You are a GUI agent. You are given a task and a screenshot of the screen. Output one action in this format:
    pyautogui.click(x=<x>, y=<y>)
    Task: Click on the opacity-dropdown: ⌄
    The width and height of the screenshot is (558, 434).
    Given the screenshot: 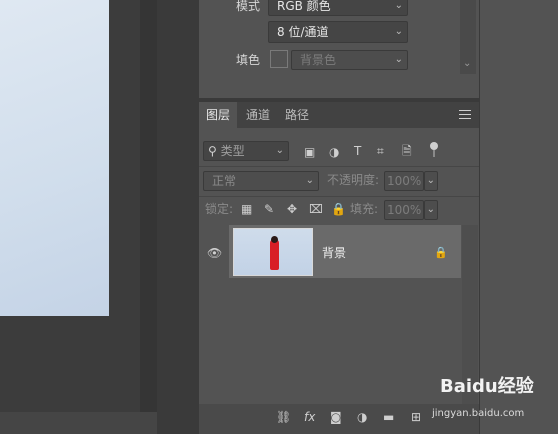 What is the action you would take?
    pyautogui.click(x=431, y=181)
    